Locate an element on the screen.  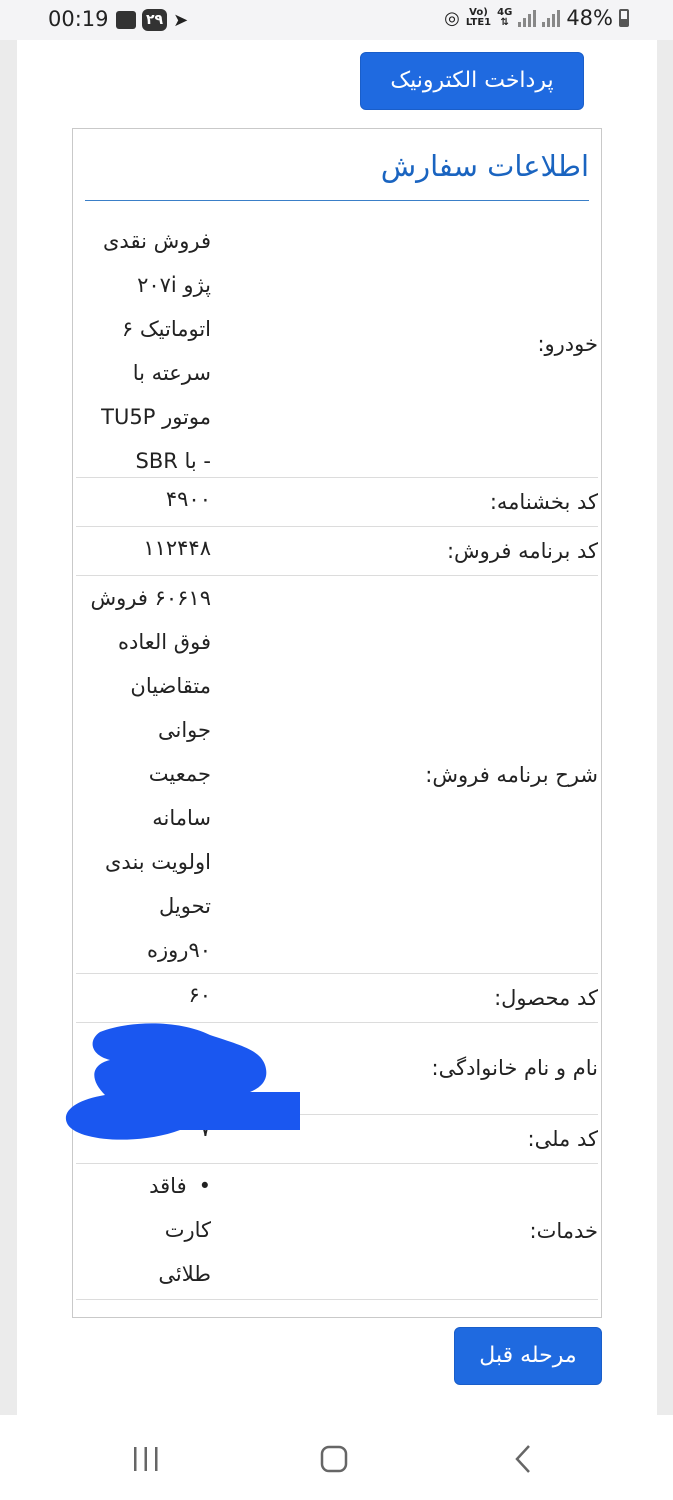
services-label: خدمات: is located at coordinates (564, 1231).